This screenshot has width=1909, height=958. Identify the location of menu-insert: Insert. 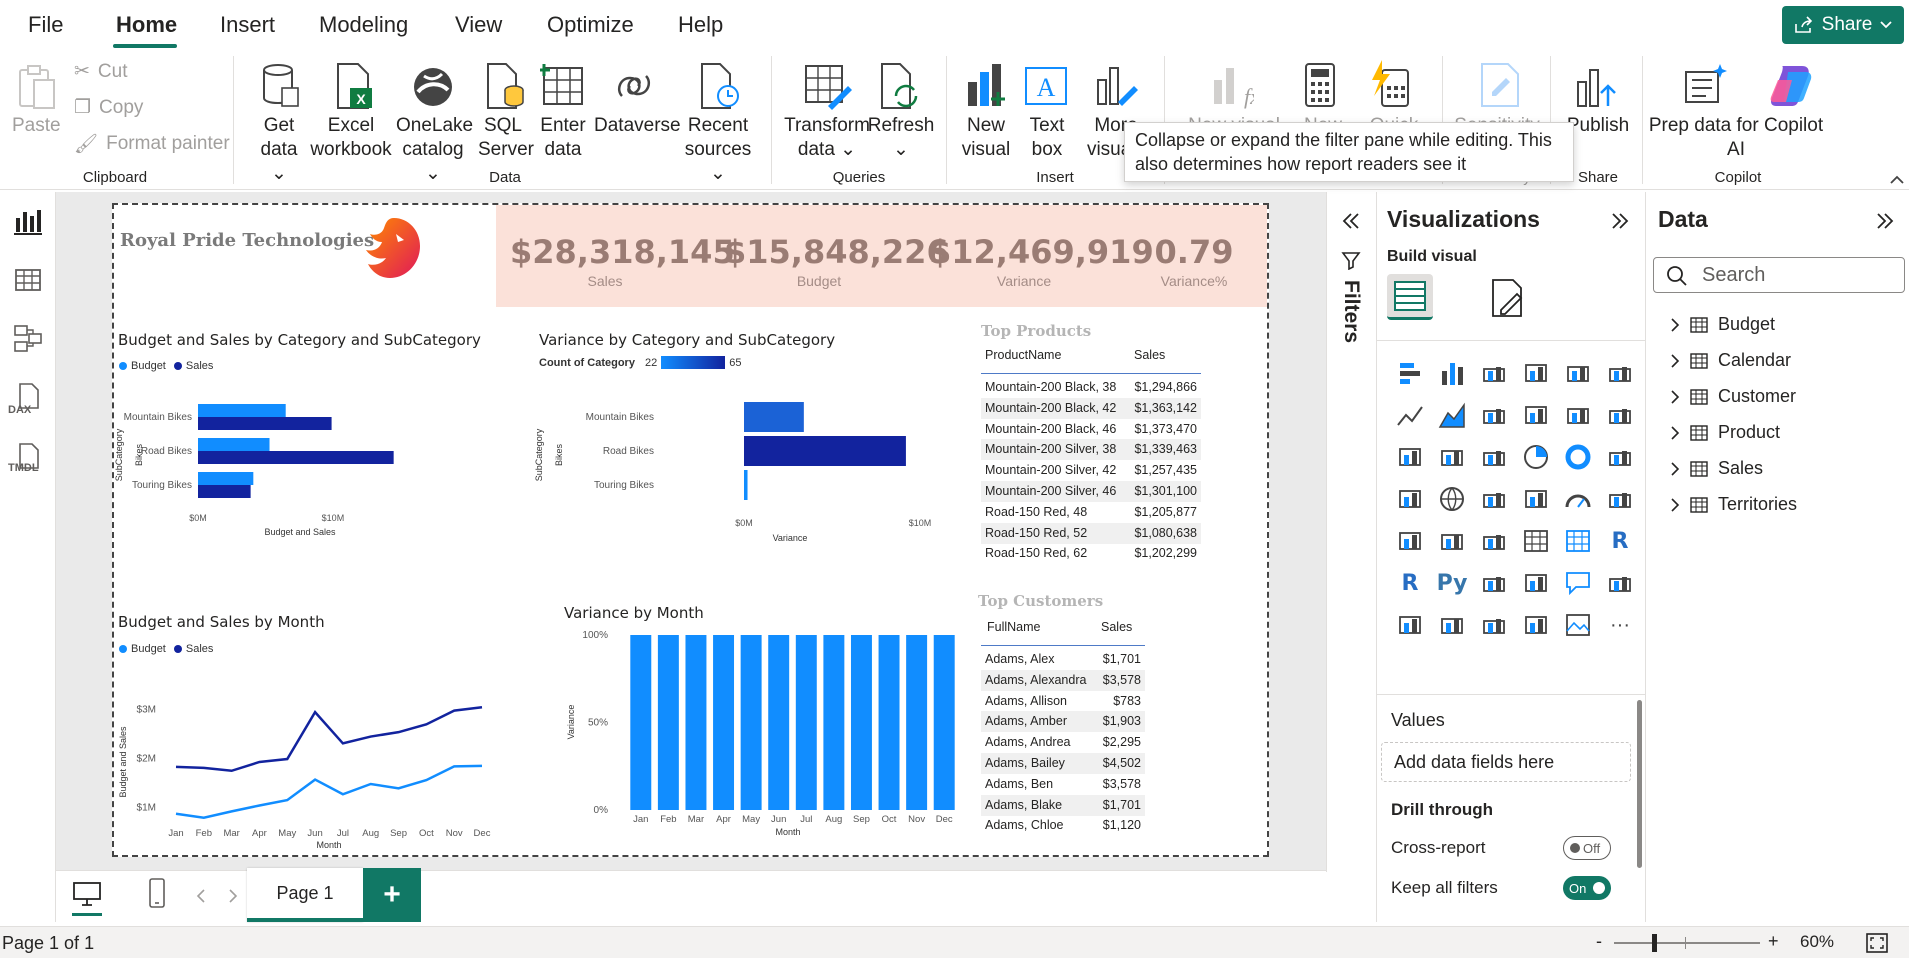
(247, 25).